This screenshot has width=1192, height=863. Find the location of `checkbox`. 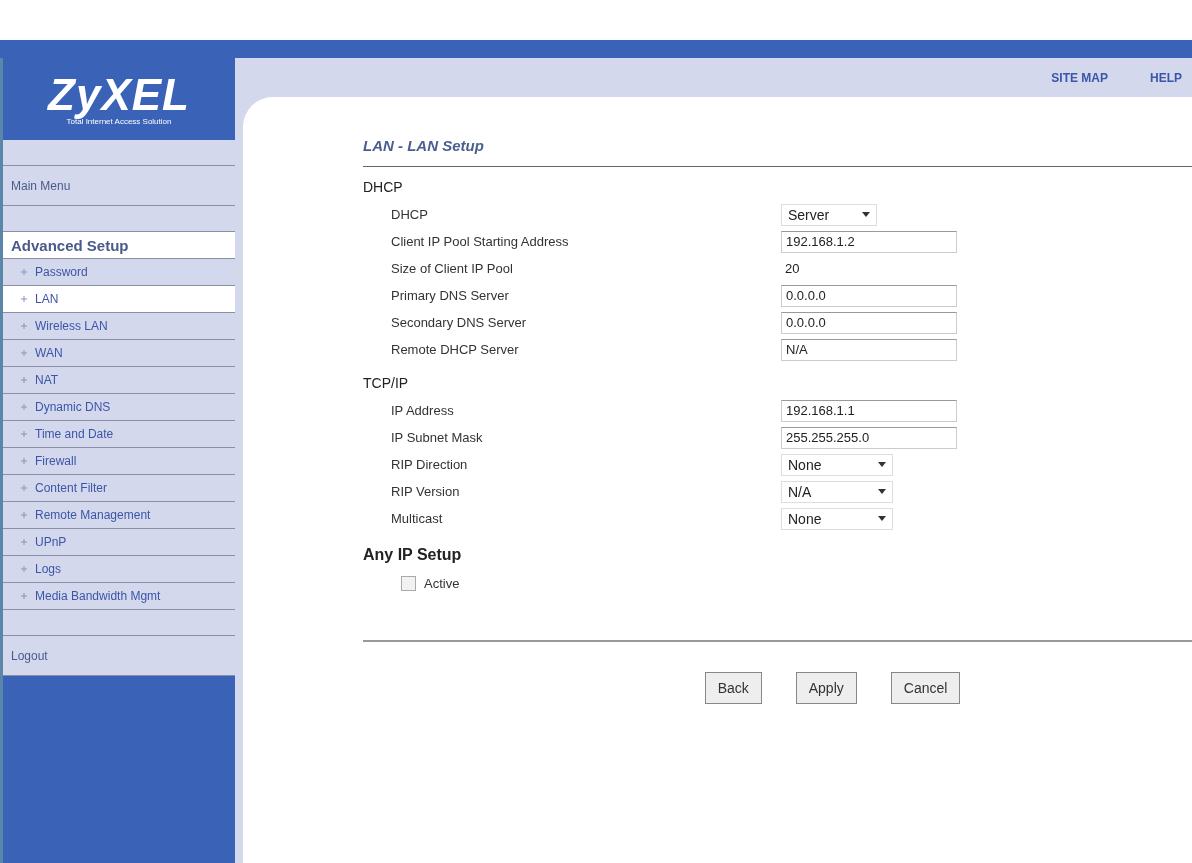

checkbox is located at coordinates (408, 583).